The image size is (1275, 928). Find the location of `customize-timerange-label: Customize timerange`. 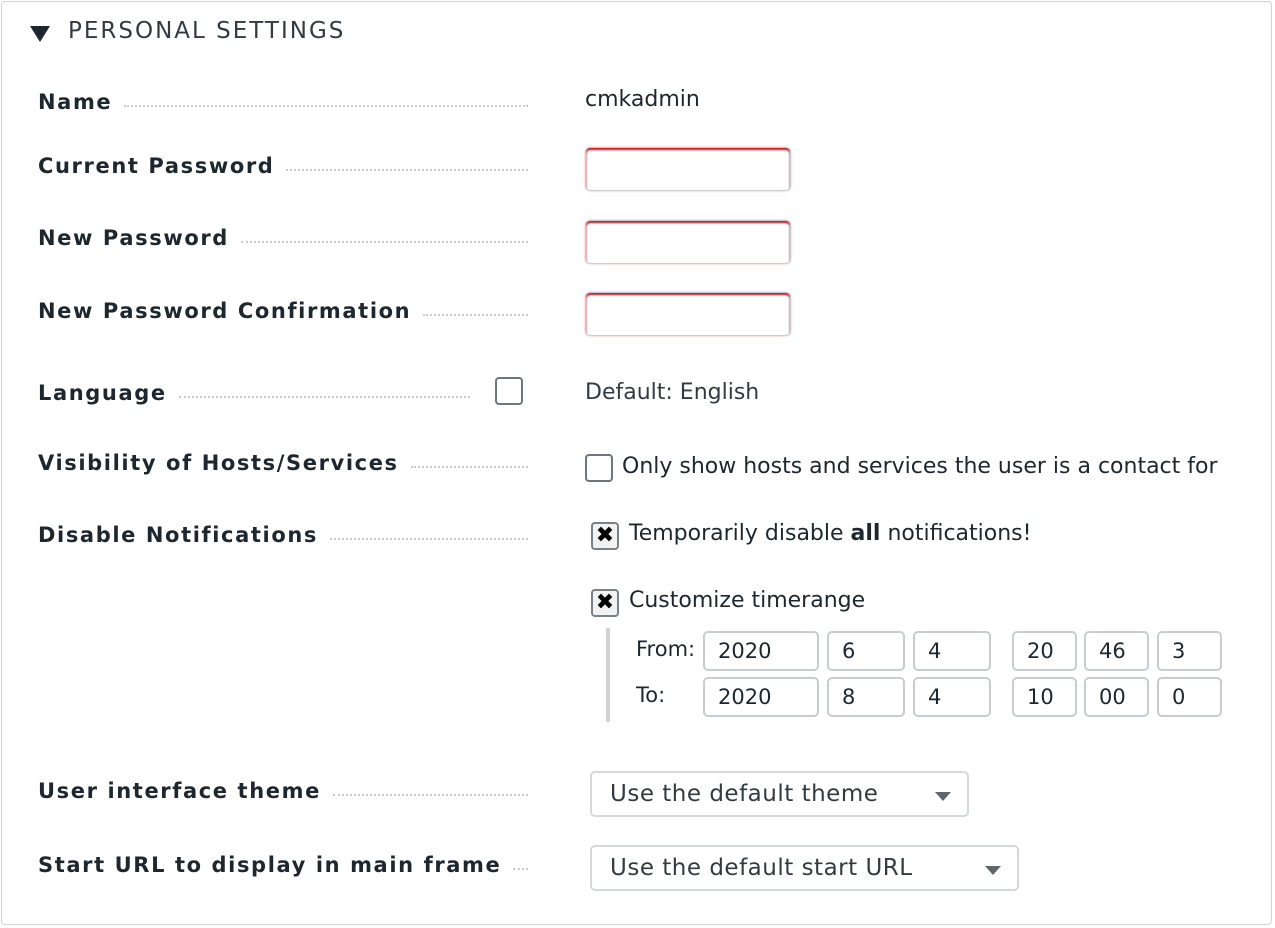

customize-timerange-label: Customize timerange is located at coordinates (747, 600).